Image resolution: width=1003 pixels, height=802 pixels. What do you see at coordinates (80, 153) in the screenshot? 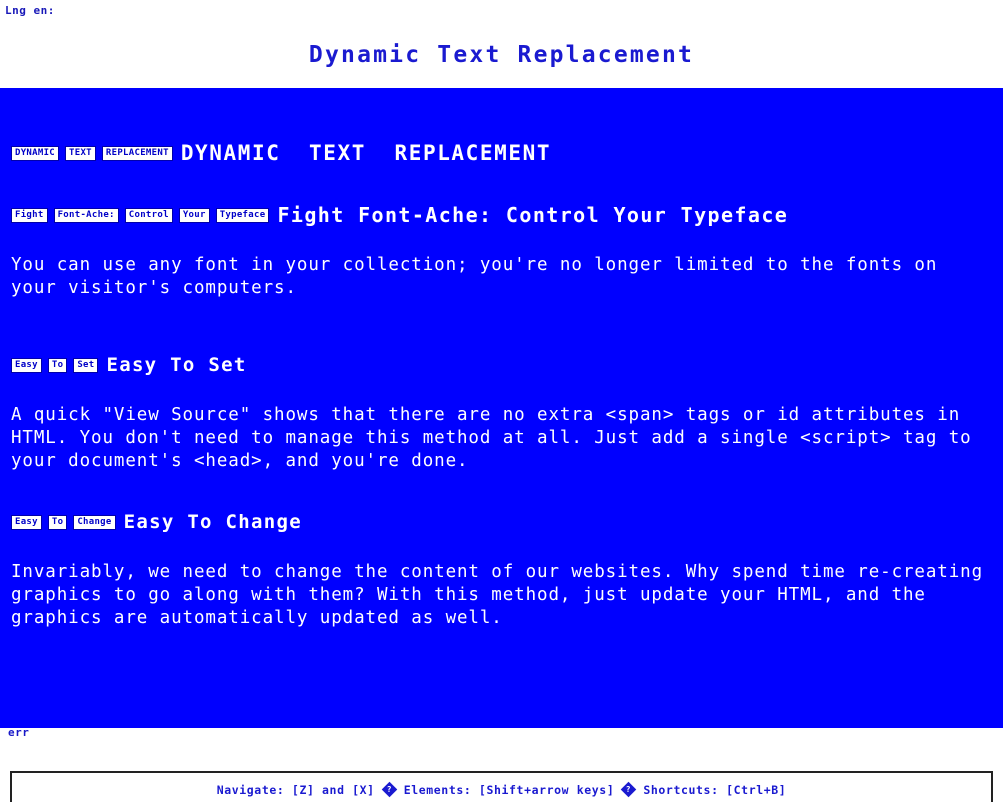
I see `alt-text-box: TEXT` at bounding box center [80, 153].